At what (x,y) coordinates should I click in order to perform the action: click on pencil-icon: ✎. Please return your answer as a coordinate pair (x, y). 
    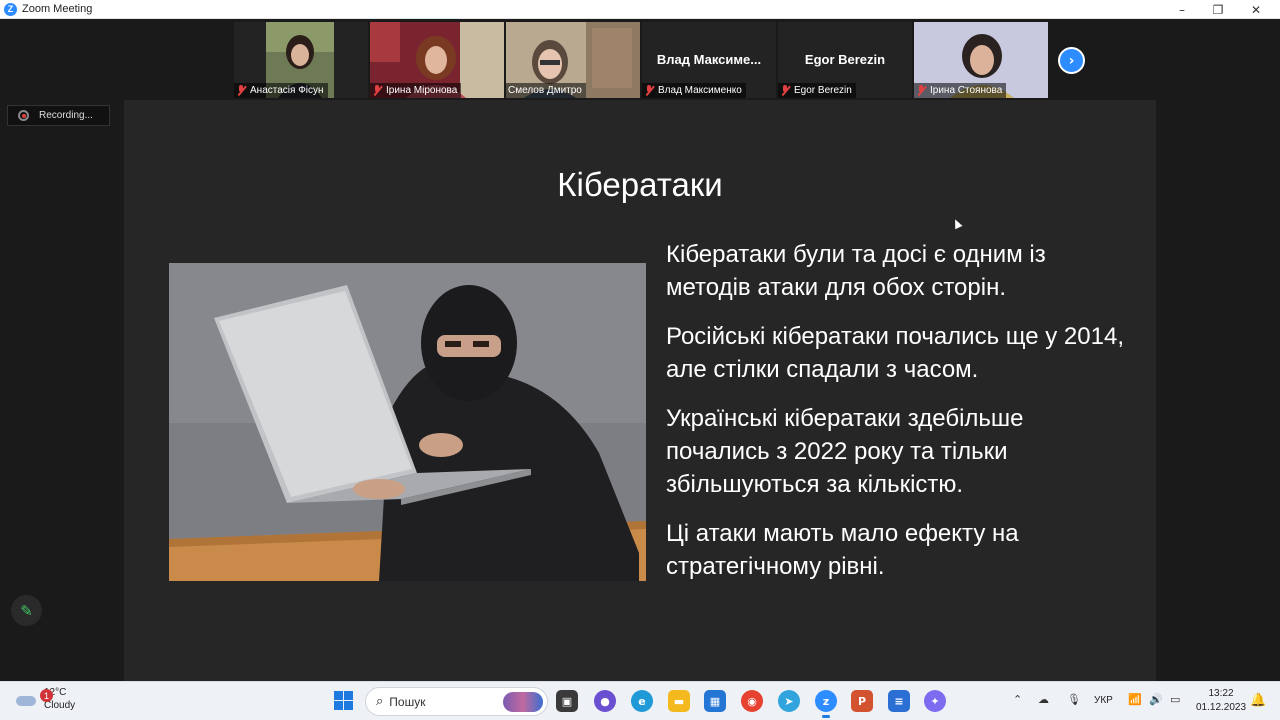
    Looking at the image, I should click on (26, 610).